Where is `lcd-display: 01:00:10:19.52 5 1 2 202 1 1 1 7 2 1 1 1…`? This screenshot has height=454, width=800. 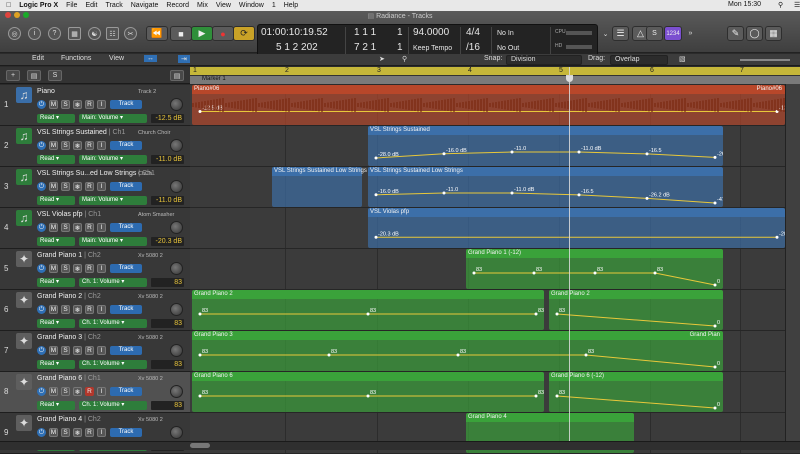
lcd-display: 01:00:10:19.52 5 1 2 202 1 1 1 7 2 1 1 1… is located at coordinates (427, 40).